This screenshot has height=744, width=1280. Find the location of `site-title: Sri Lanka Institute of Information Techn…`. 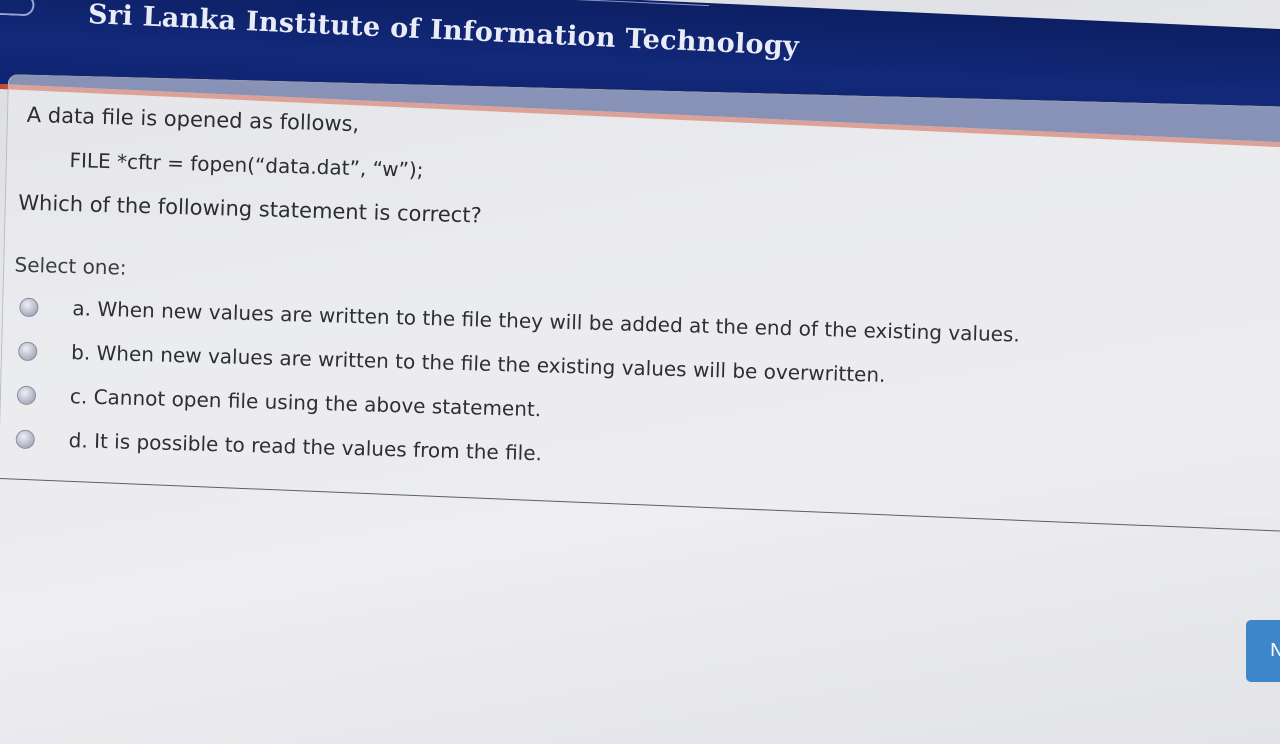

site-title: Sri Lanka Institute of Information Techn… is located at coordinates (443, 31).